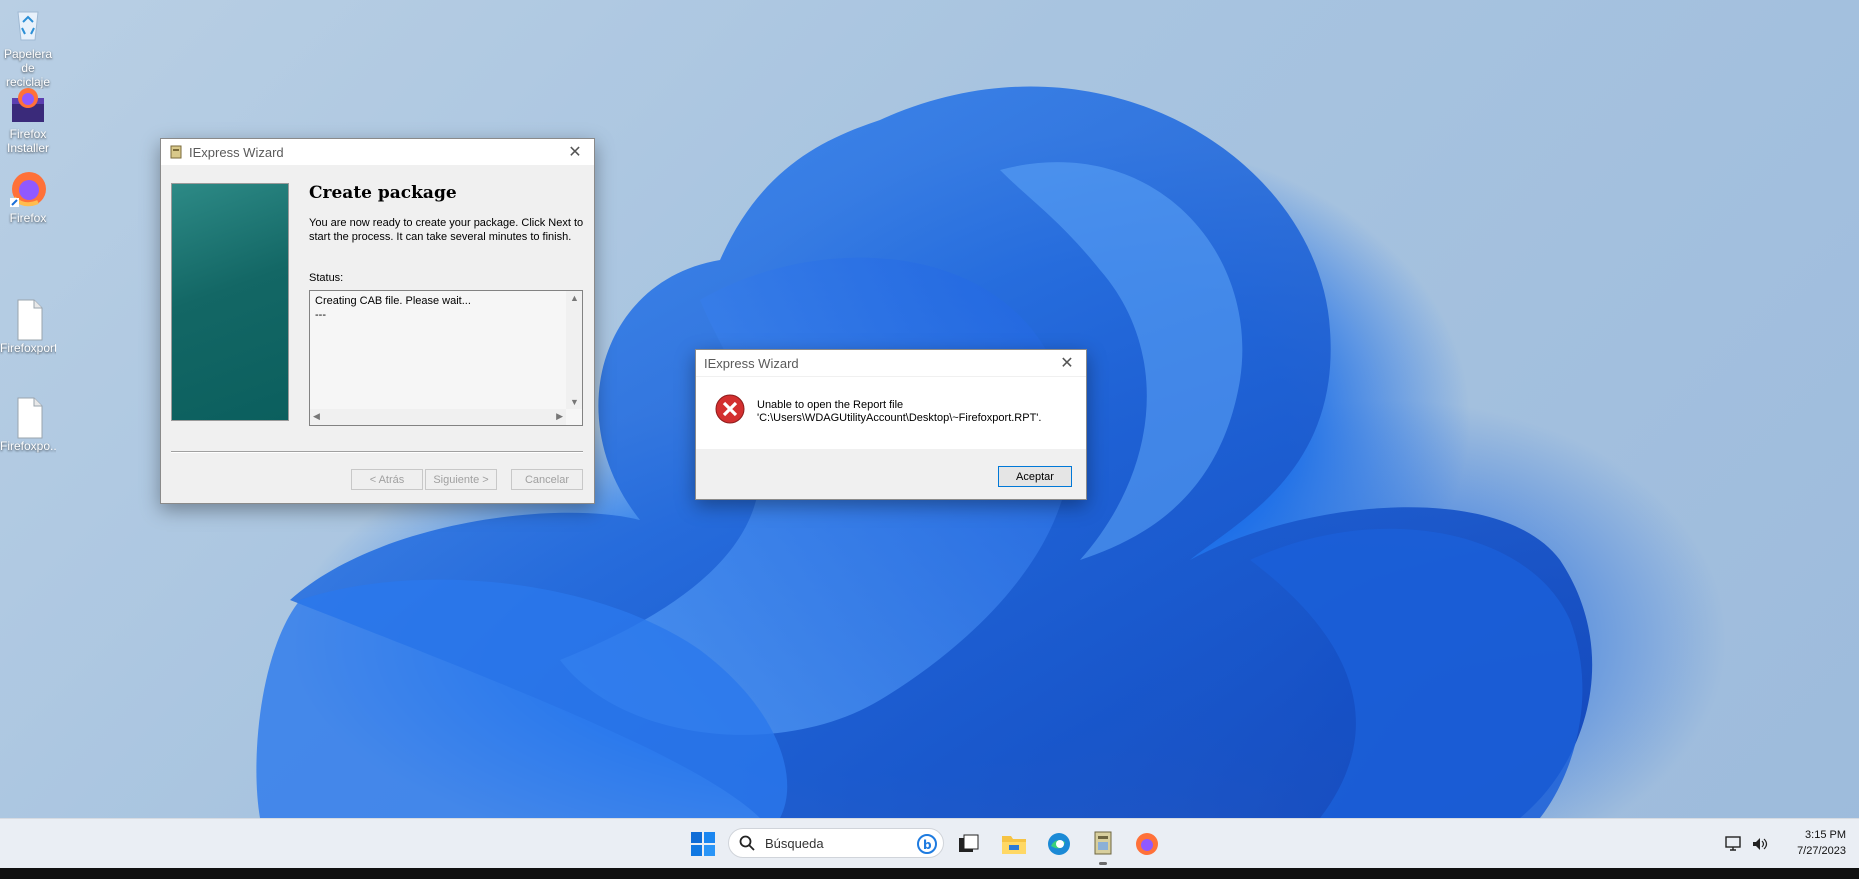  Describe the element at coordinates (830, 405) in the screenshot. I see `error-message-line1: Unable to open the Report file` at that location.